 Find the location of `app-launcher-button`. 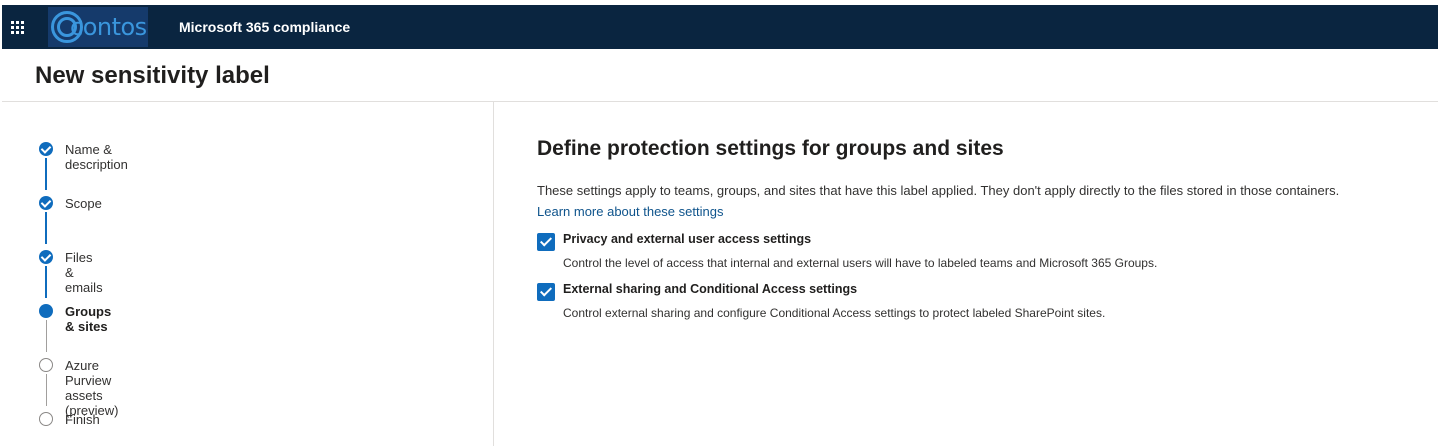

app-launcher-button is located at coordinates (17, 27).